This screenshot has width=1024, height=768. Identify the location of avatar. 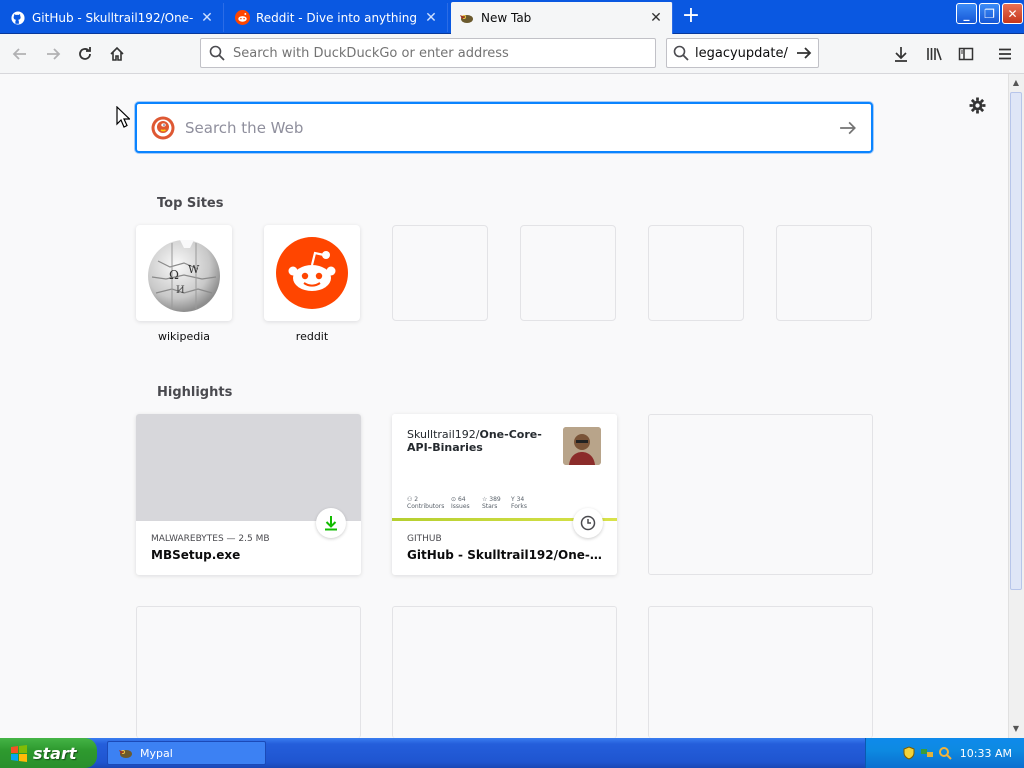
(582, 446).